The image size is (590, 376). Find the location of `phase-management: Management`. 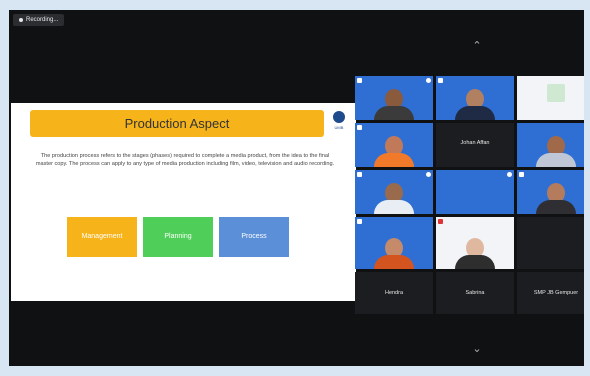

phase-management: Management is located at coordinates (102, 237).